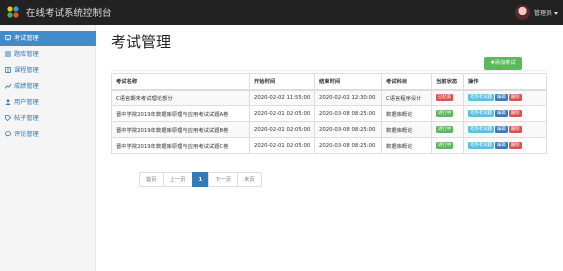 The height and width of the screenshot is (271, 563). What do you see at coordinates (8, 54) in the screenshot?
I see `list-icon` at bounding box center [8, 54].